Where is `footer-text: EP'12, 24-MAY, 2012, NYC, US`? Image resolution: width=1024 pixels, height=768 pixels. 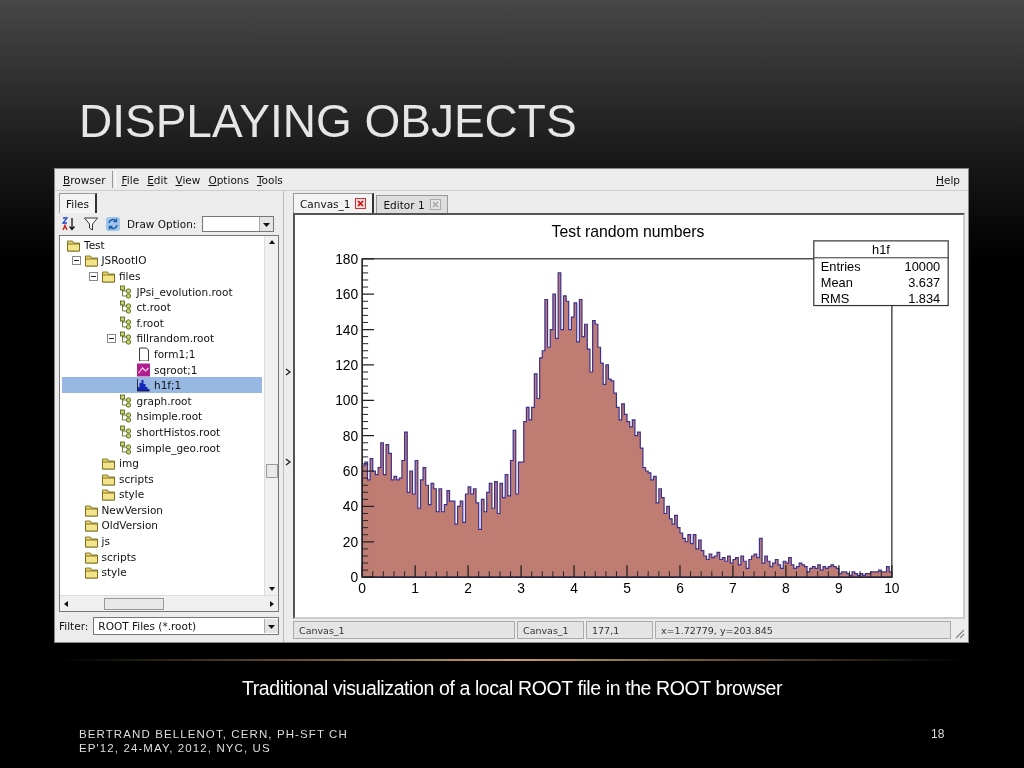
footer-text: EP'12, 24-MAY, 2012, NYC, US is located at coordinates (175, 748).